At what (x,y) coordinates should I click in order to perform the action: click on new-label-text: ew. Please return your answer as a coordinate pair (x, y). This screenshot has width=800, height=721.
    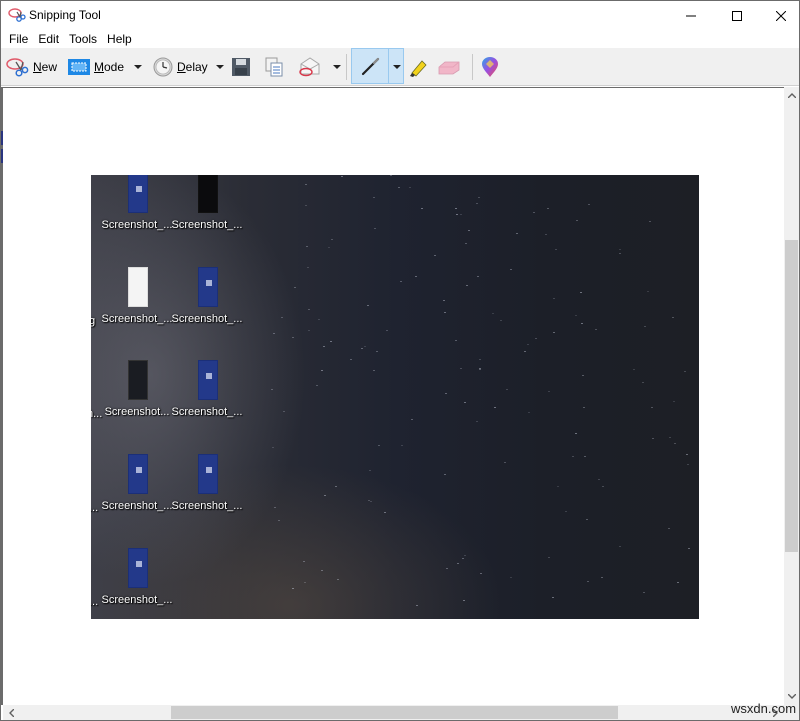
    Looking at the image, I should click on (49, 67).